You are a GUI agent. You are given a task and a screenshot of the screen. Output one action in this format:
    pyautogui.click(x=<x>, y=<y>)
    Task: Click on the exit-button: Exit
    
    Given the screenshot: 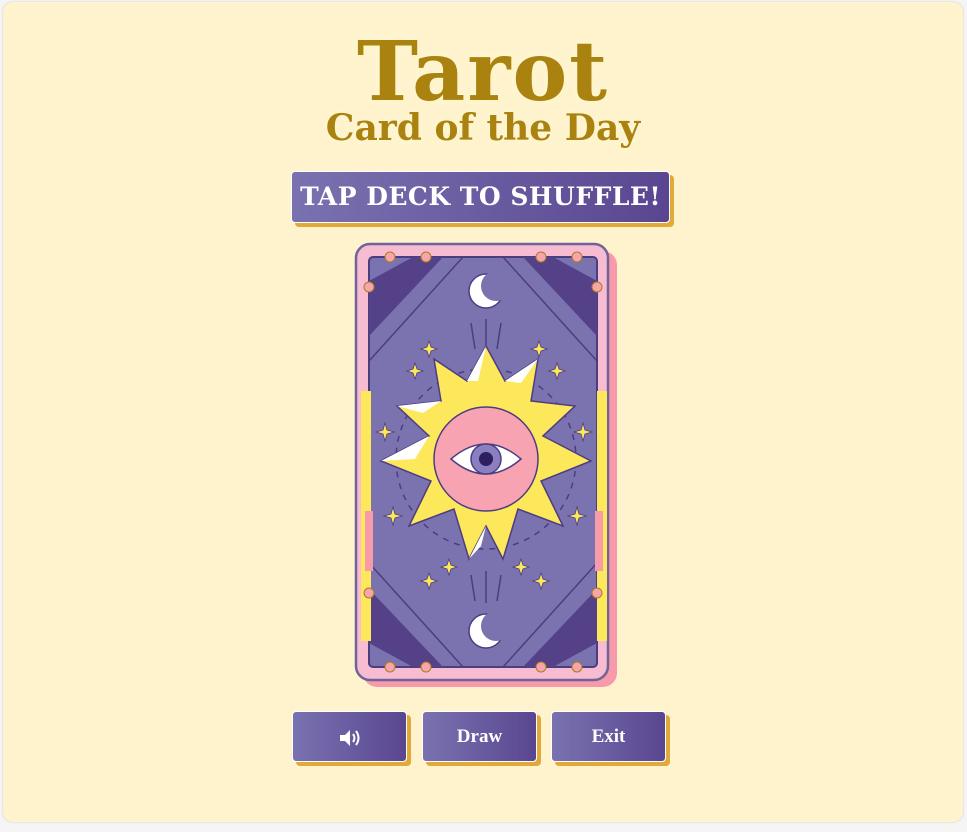 What is the action you would take?
    pyautogui.click(x=608, y=736)
    